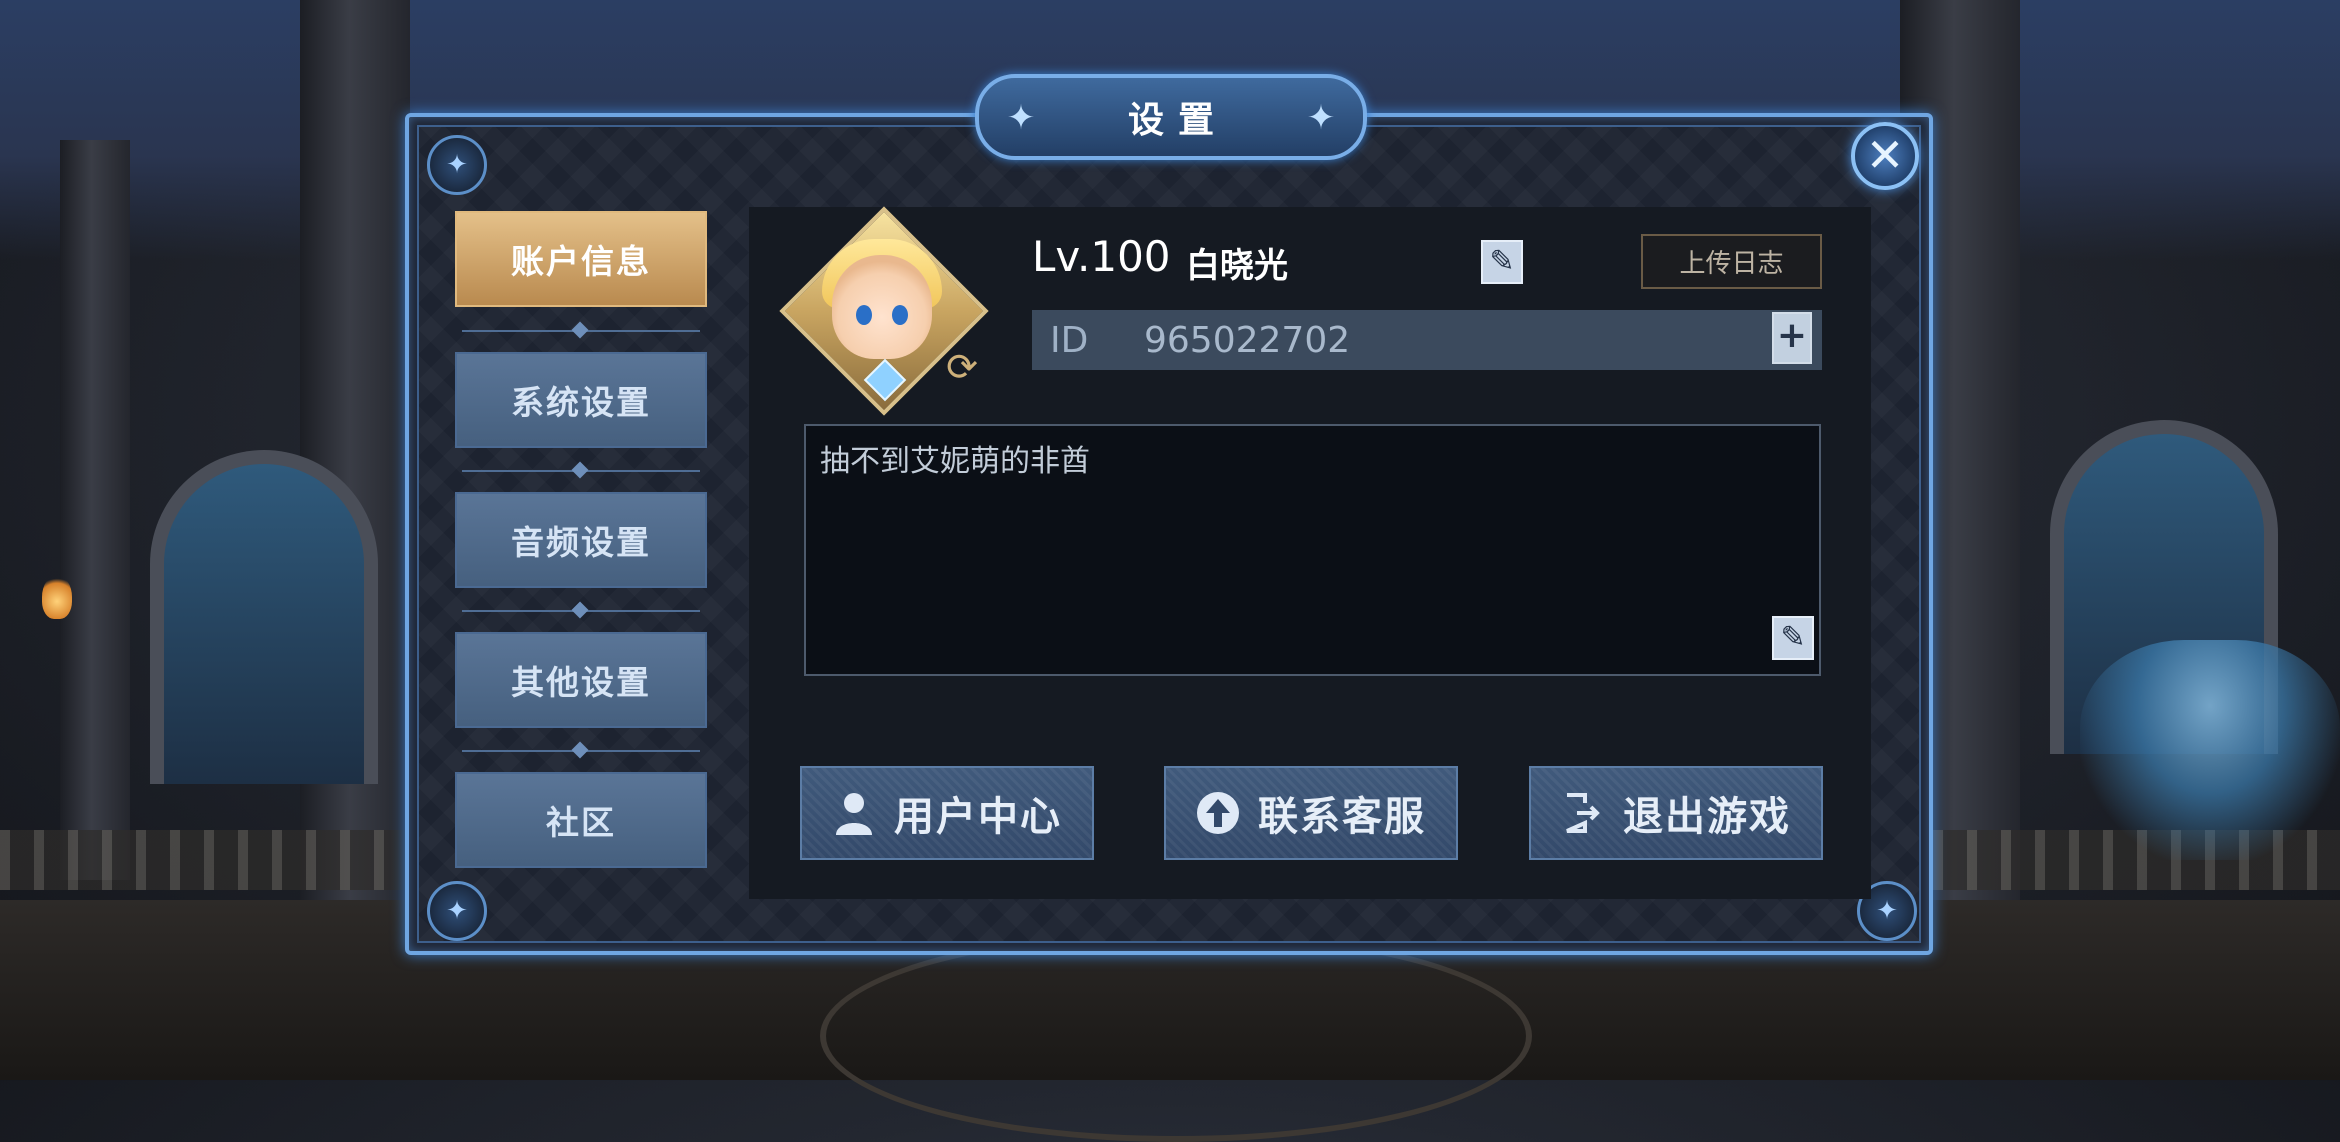 The height and width of the screenshot is (1142, 2340). Describe the element at coordinates (1218, 813) in the screenshot. I see `upload-arrow-icon` at that location.